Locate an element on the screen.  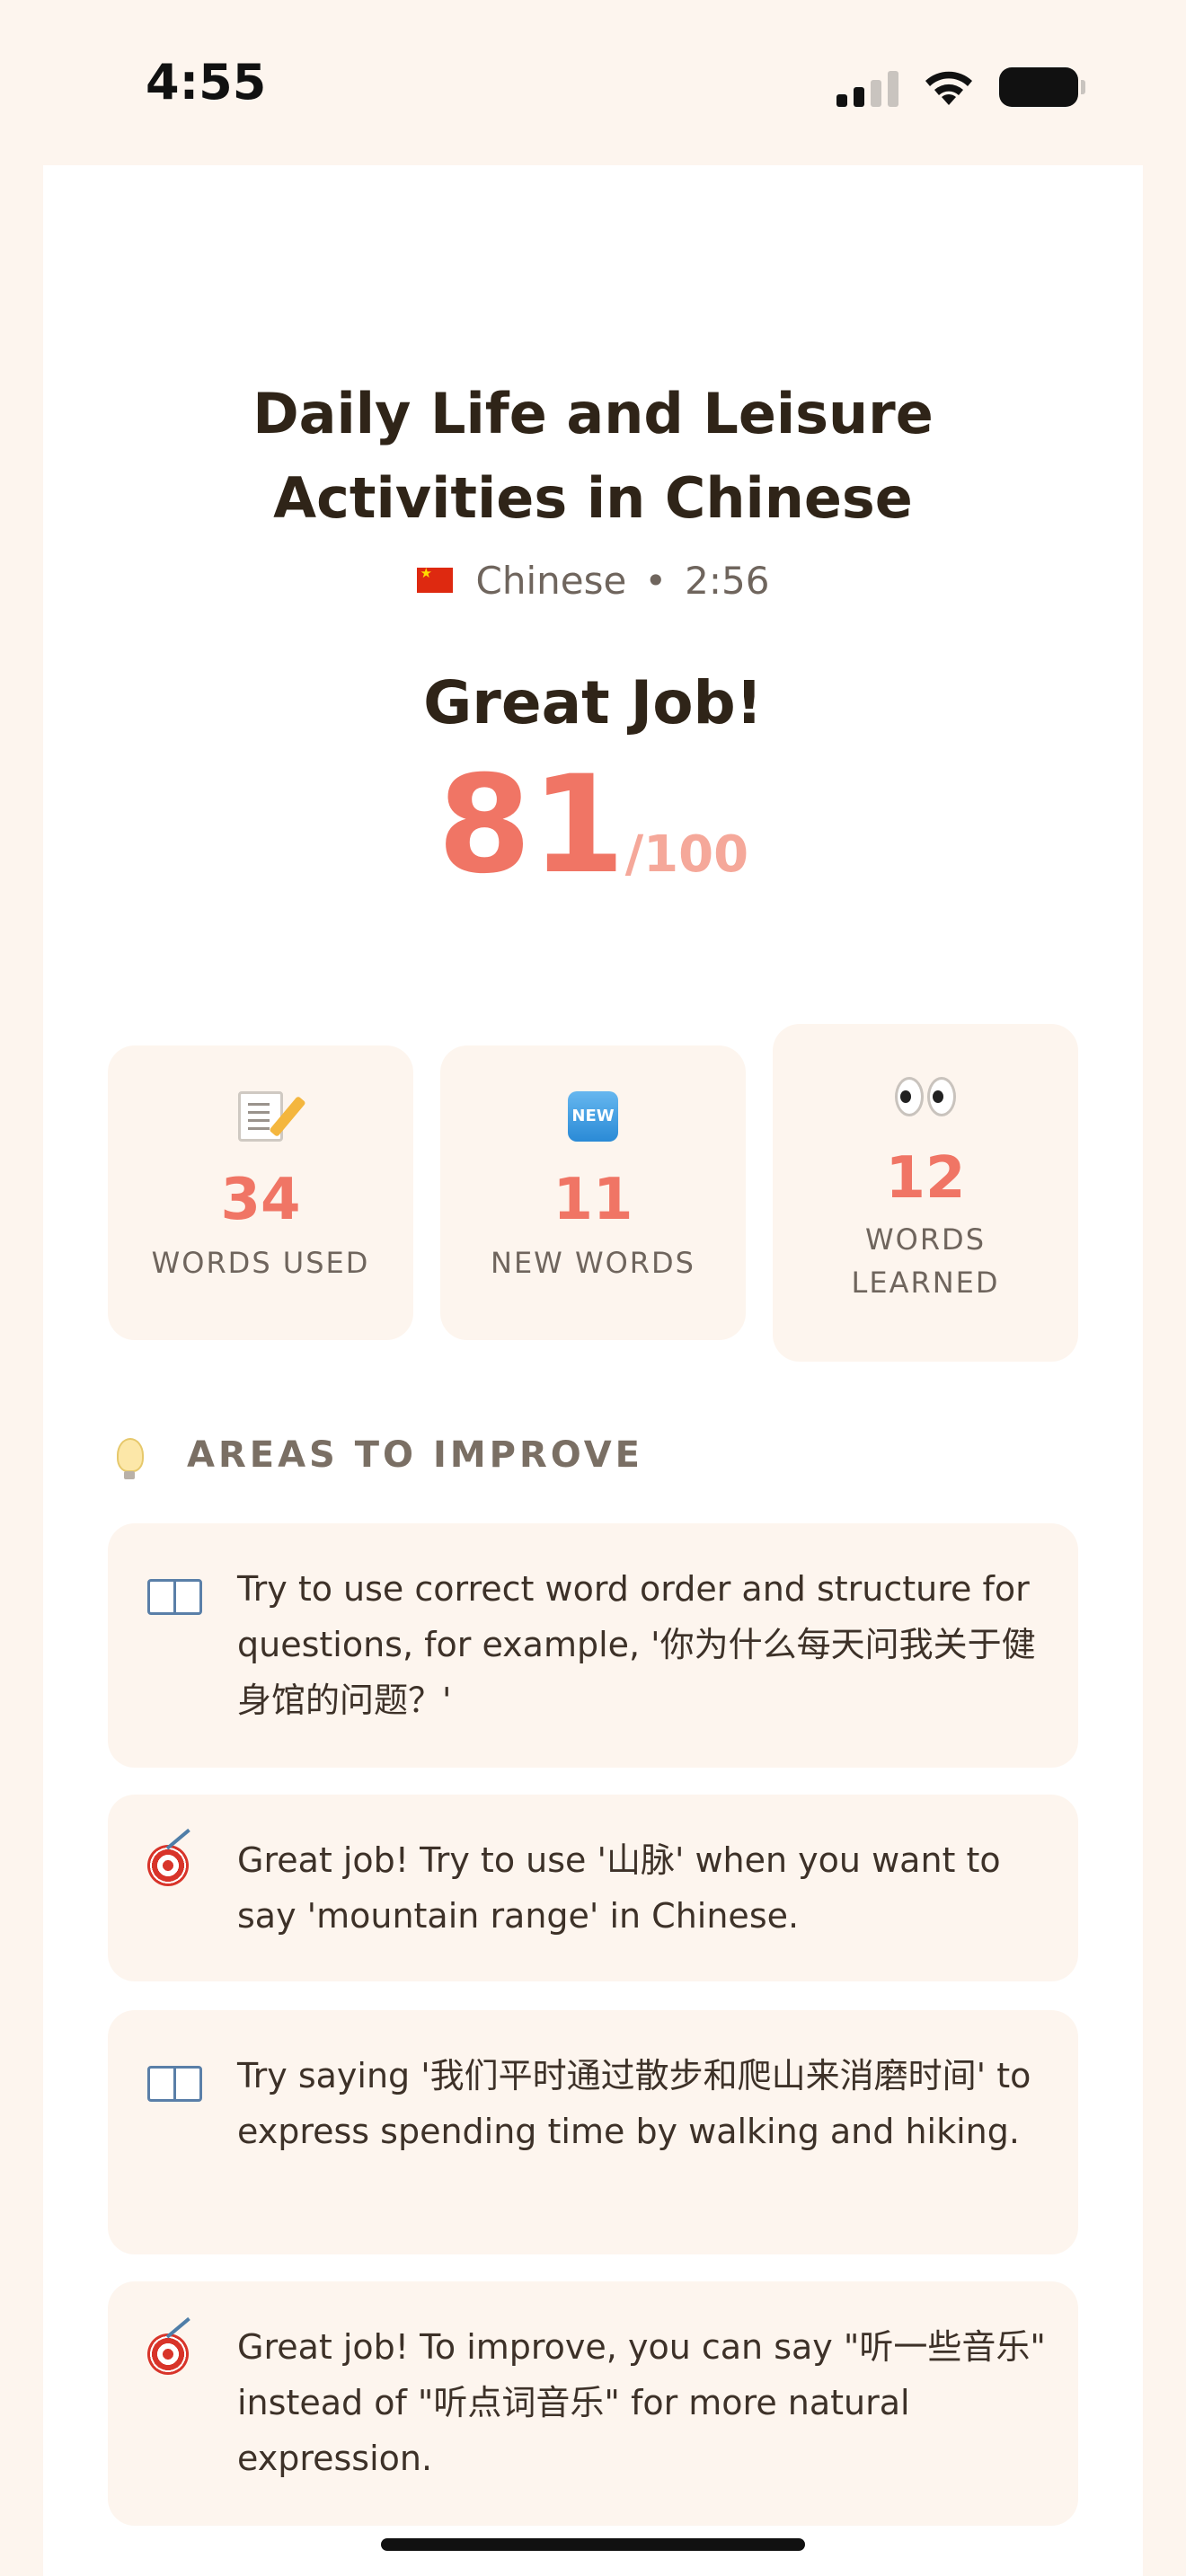
eyes-icon is located at coordinates (925, 1096).